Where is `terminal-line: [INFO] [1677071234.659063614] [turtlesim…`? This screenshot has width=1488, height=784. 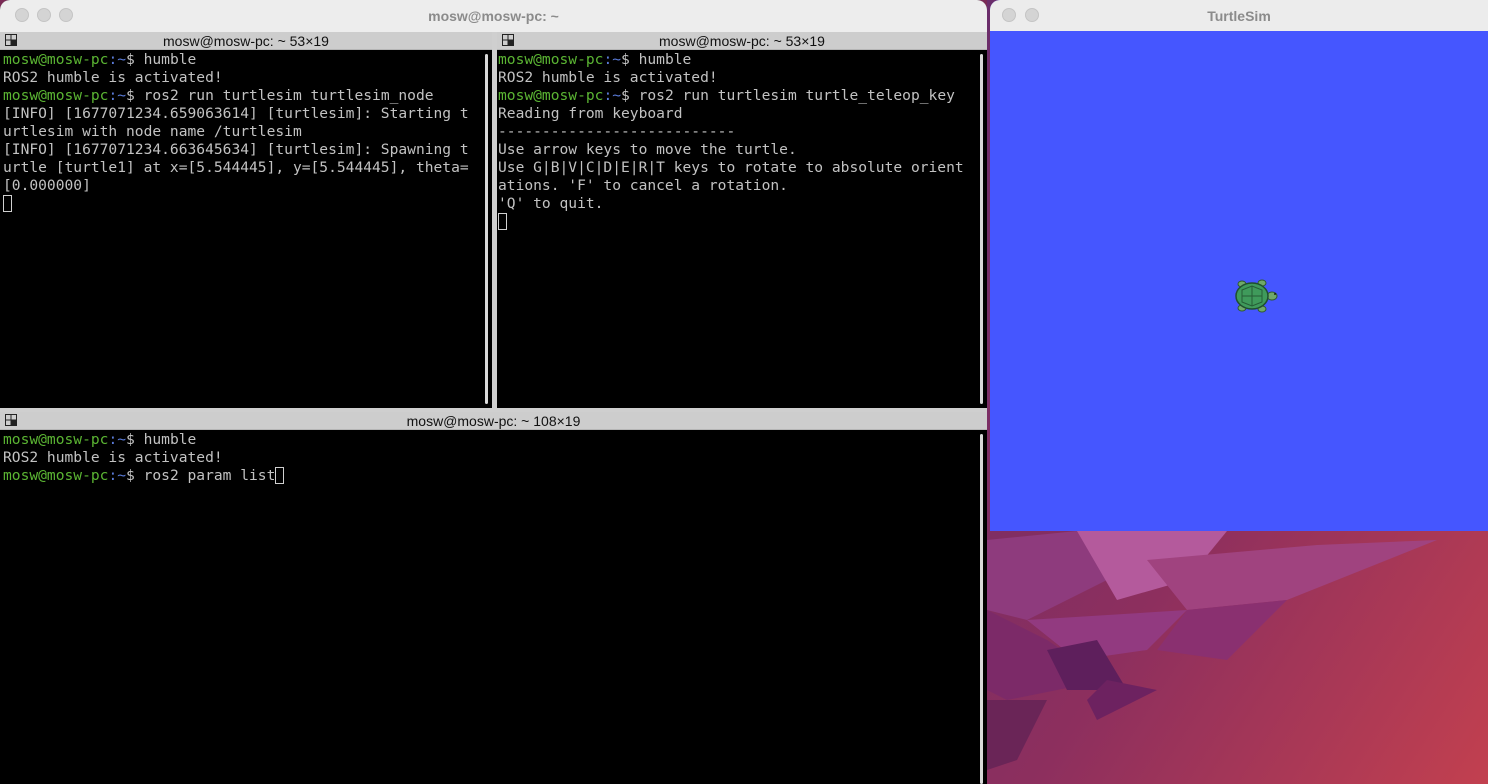
terminal-line: [INFO] [1677071234.659063614] [turtlesim… is located at coordinates (236, 114).